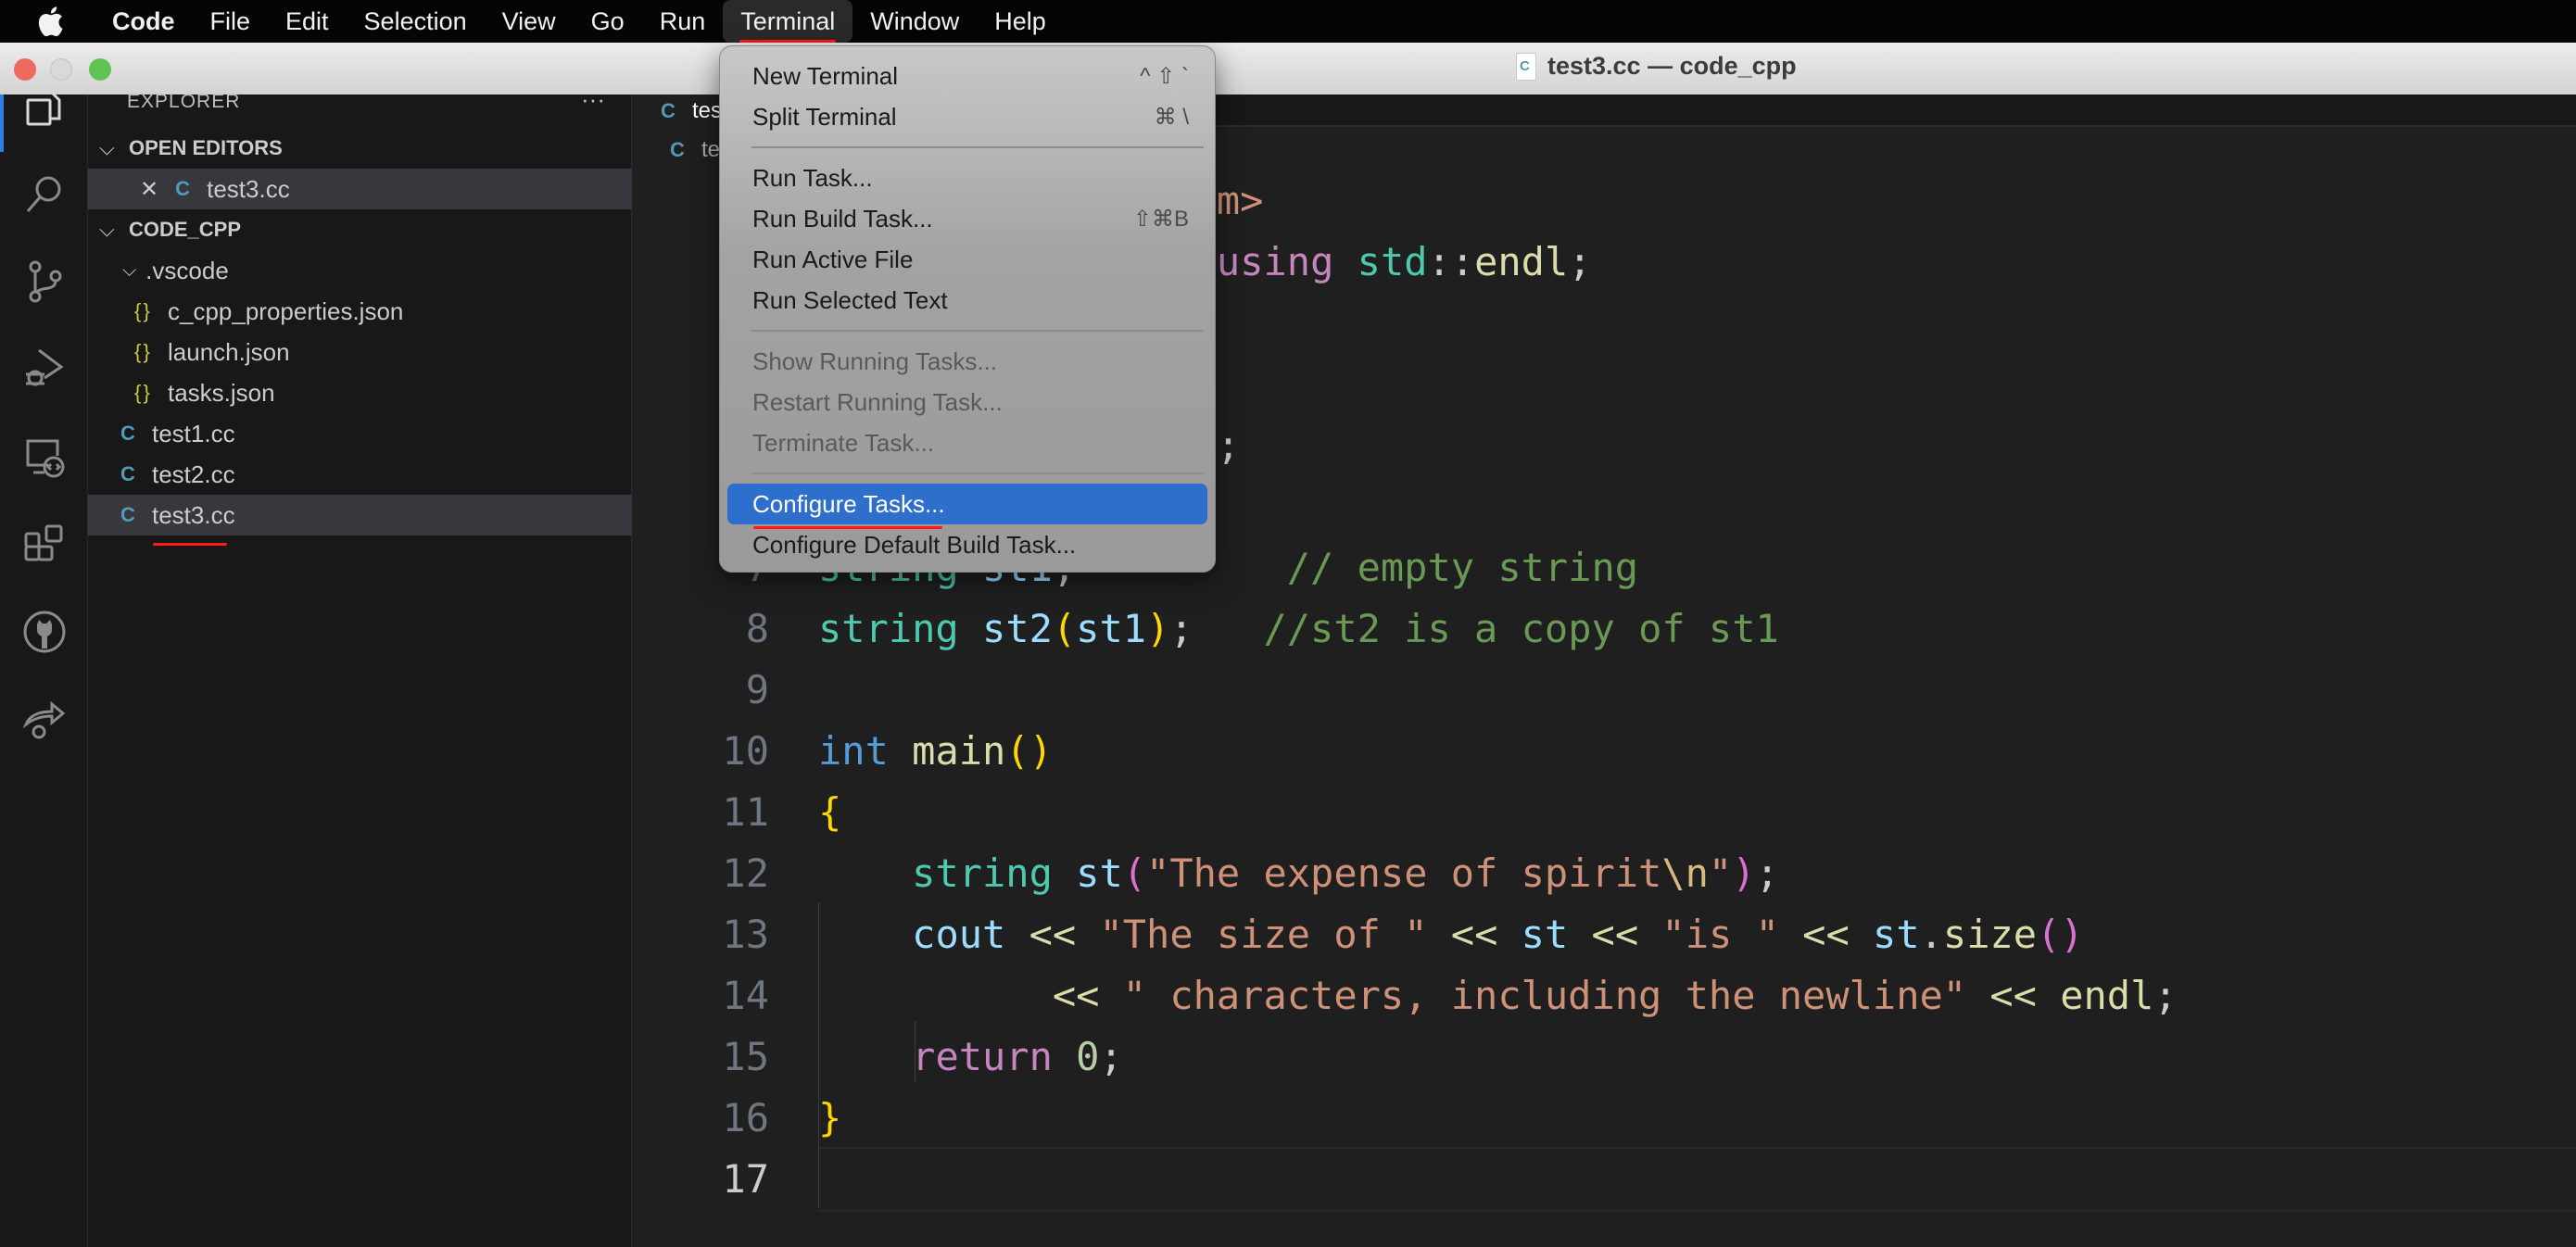 This screenshot has width=2576, height=1247. What do you see at coordinates (149, 189) in the screenshot?
I see `close-icon: ✕` at bounding box center [149, 189].